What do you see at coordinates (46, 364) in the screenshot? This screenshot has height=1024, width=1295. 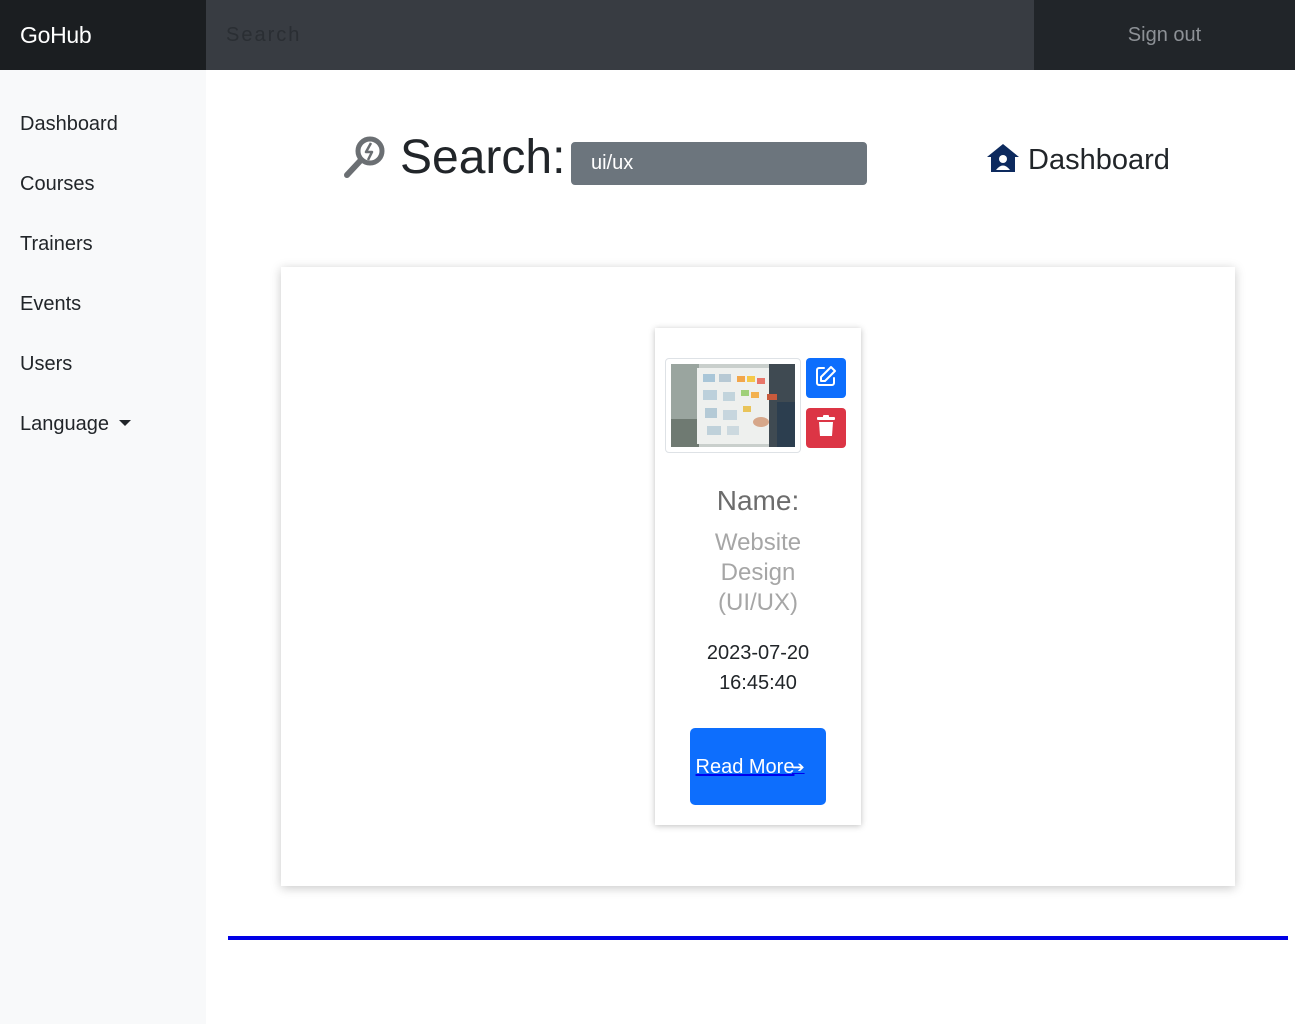 I see `sidebar-item-users: Users` at bounding box center [46, 364].